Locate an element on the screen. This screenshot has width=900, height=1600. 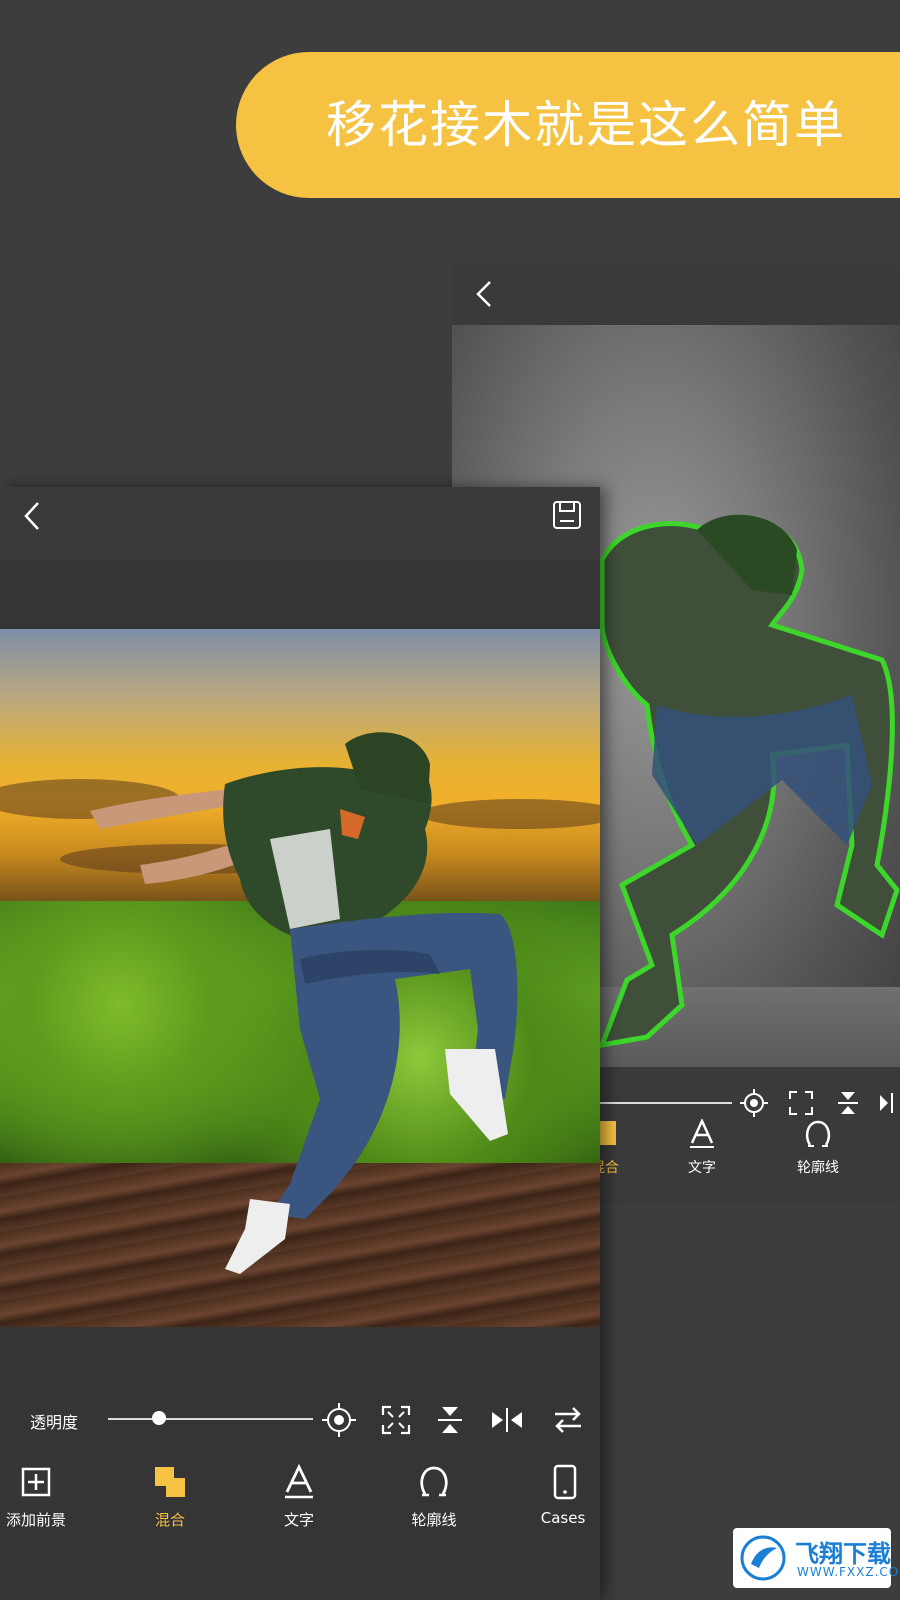
save-icon is located at coordinates (567, 515).